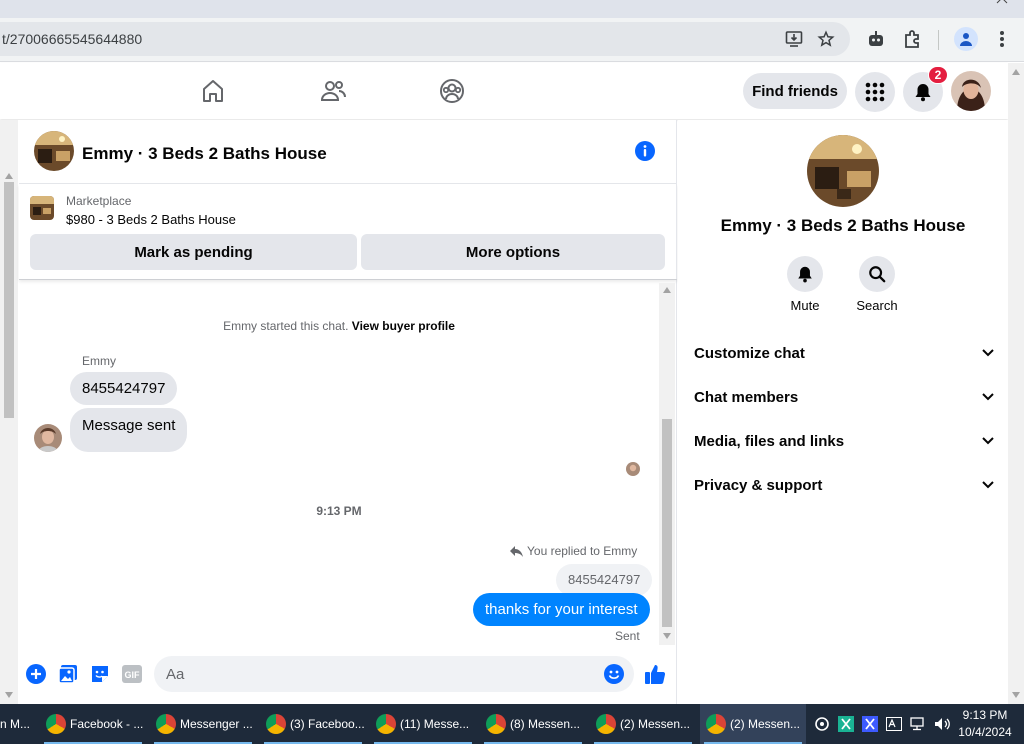  What do you see at coordinates (971, 91) in the screenshot?
I see `account-avatar` at bounding box center [971, 91].